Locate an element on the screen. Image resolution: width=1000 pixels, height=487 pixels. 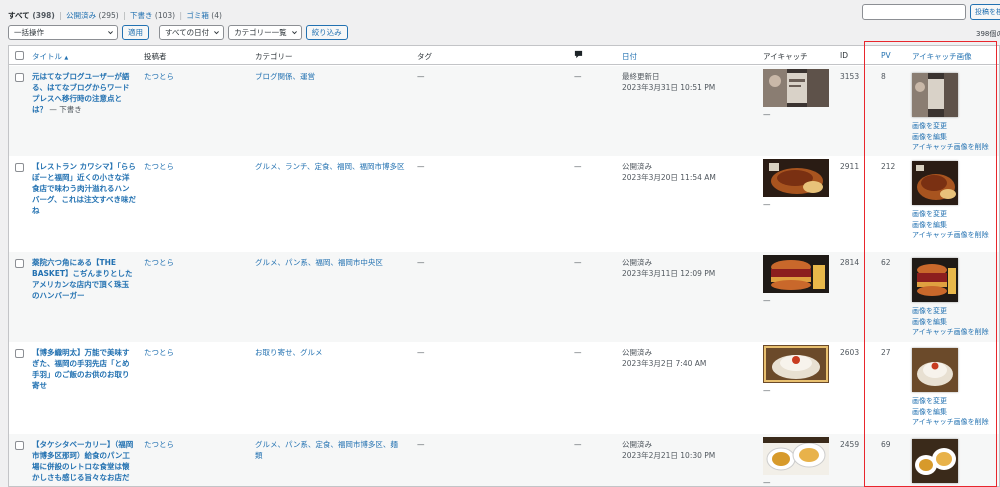
column-title: タイトル ▲ is located at coordinates (50, 56).